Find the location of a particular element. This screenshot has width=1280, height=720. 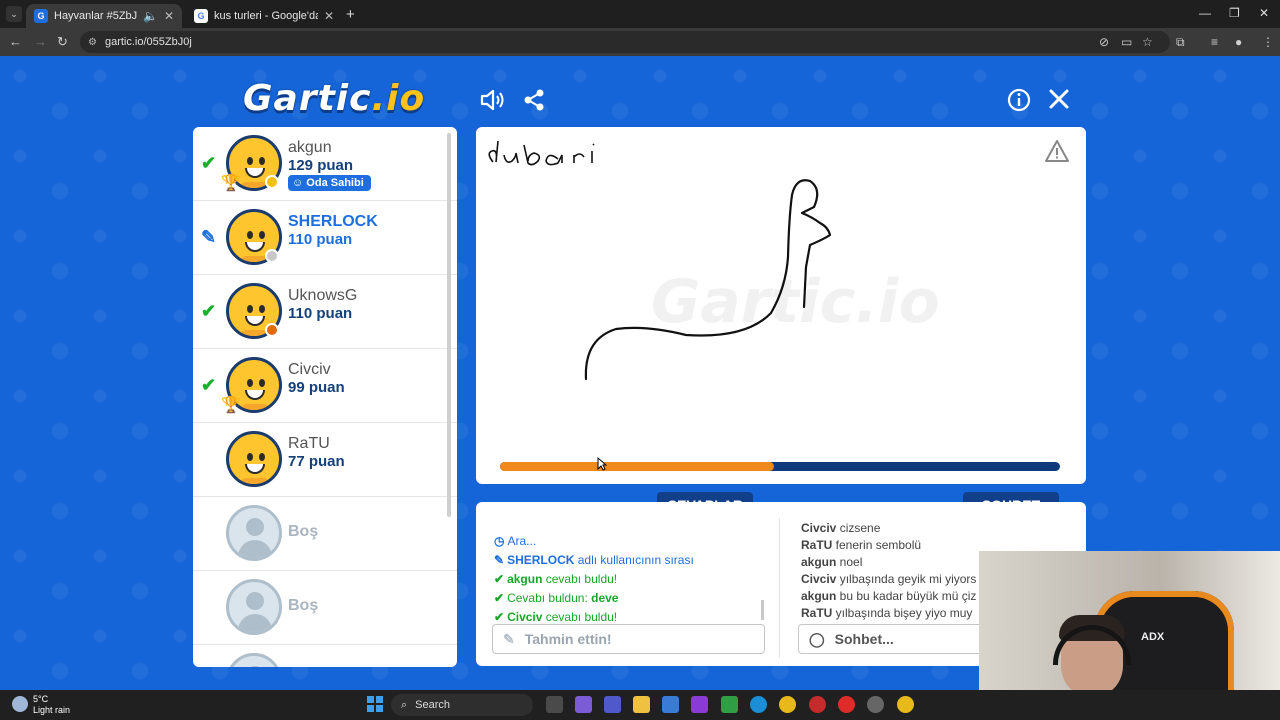

profile-avatar-icon: ● is located at coordinates (1238, 42).